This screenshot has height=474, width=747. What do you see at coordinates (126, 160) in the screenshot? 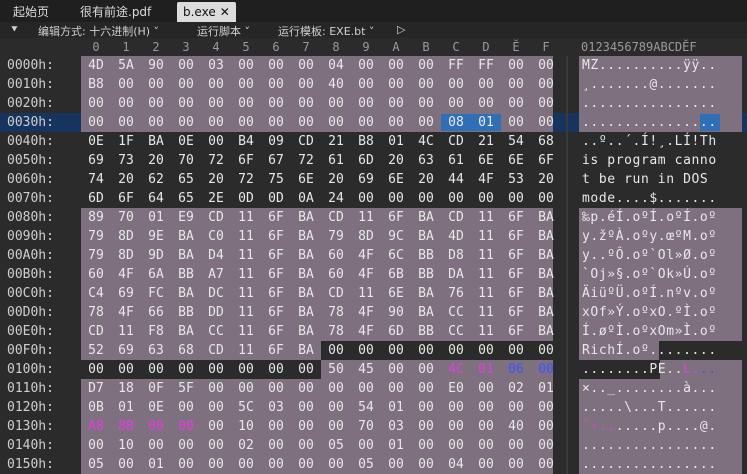
I see `hex-byte: 73` at bounding box center [126, 160].